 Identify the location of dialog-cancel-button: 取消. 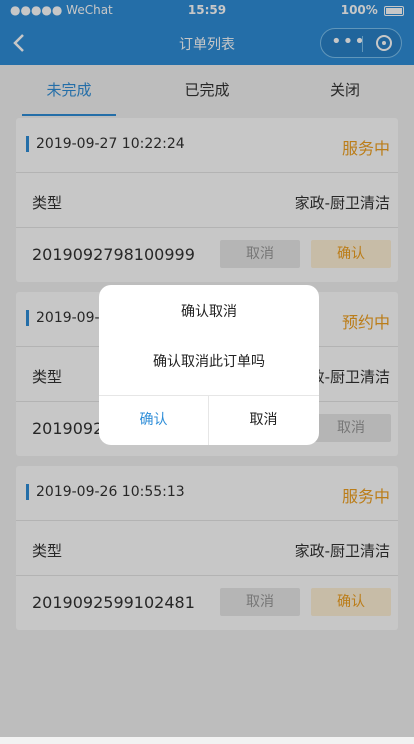
(263, 420).